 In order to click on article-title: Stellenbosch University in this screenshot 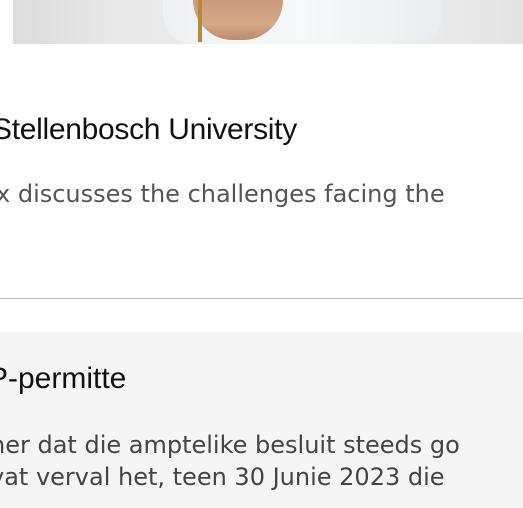, I will do `click(148, 130)`.